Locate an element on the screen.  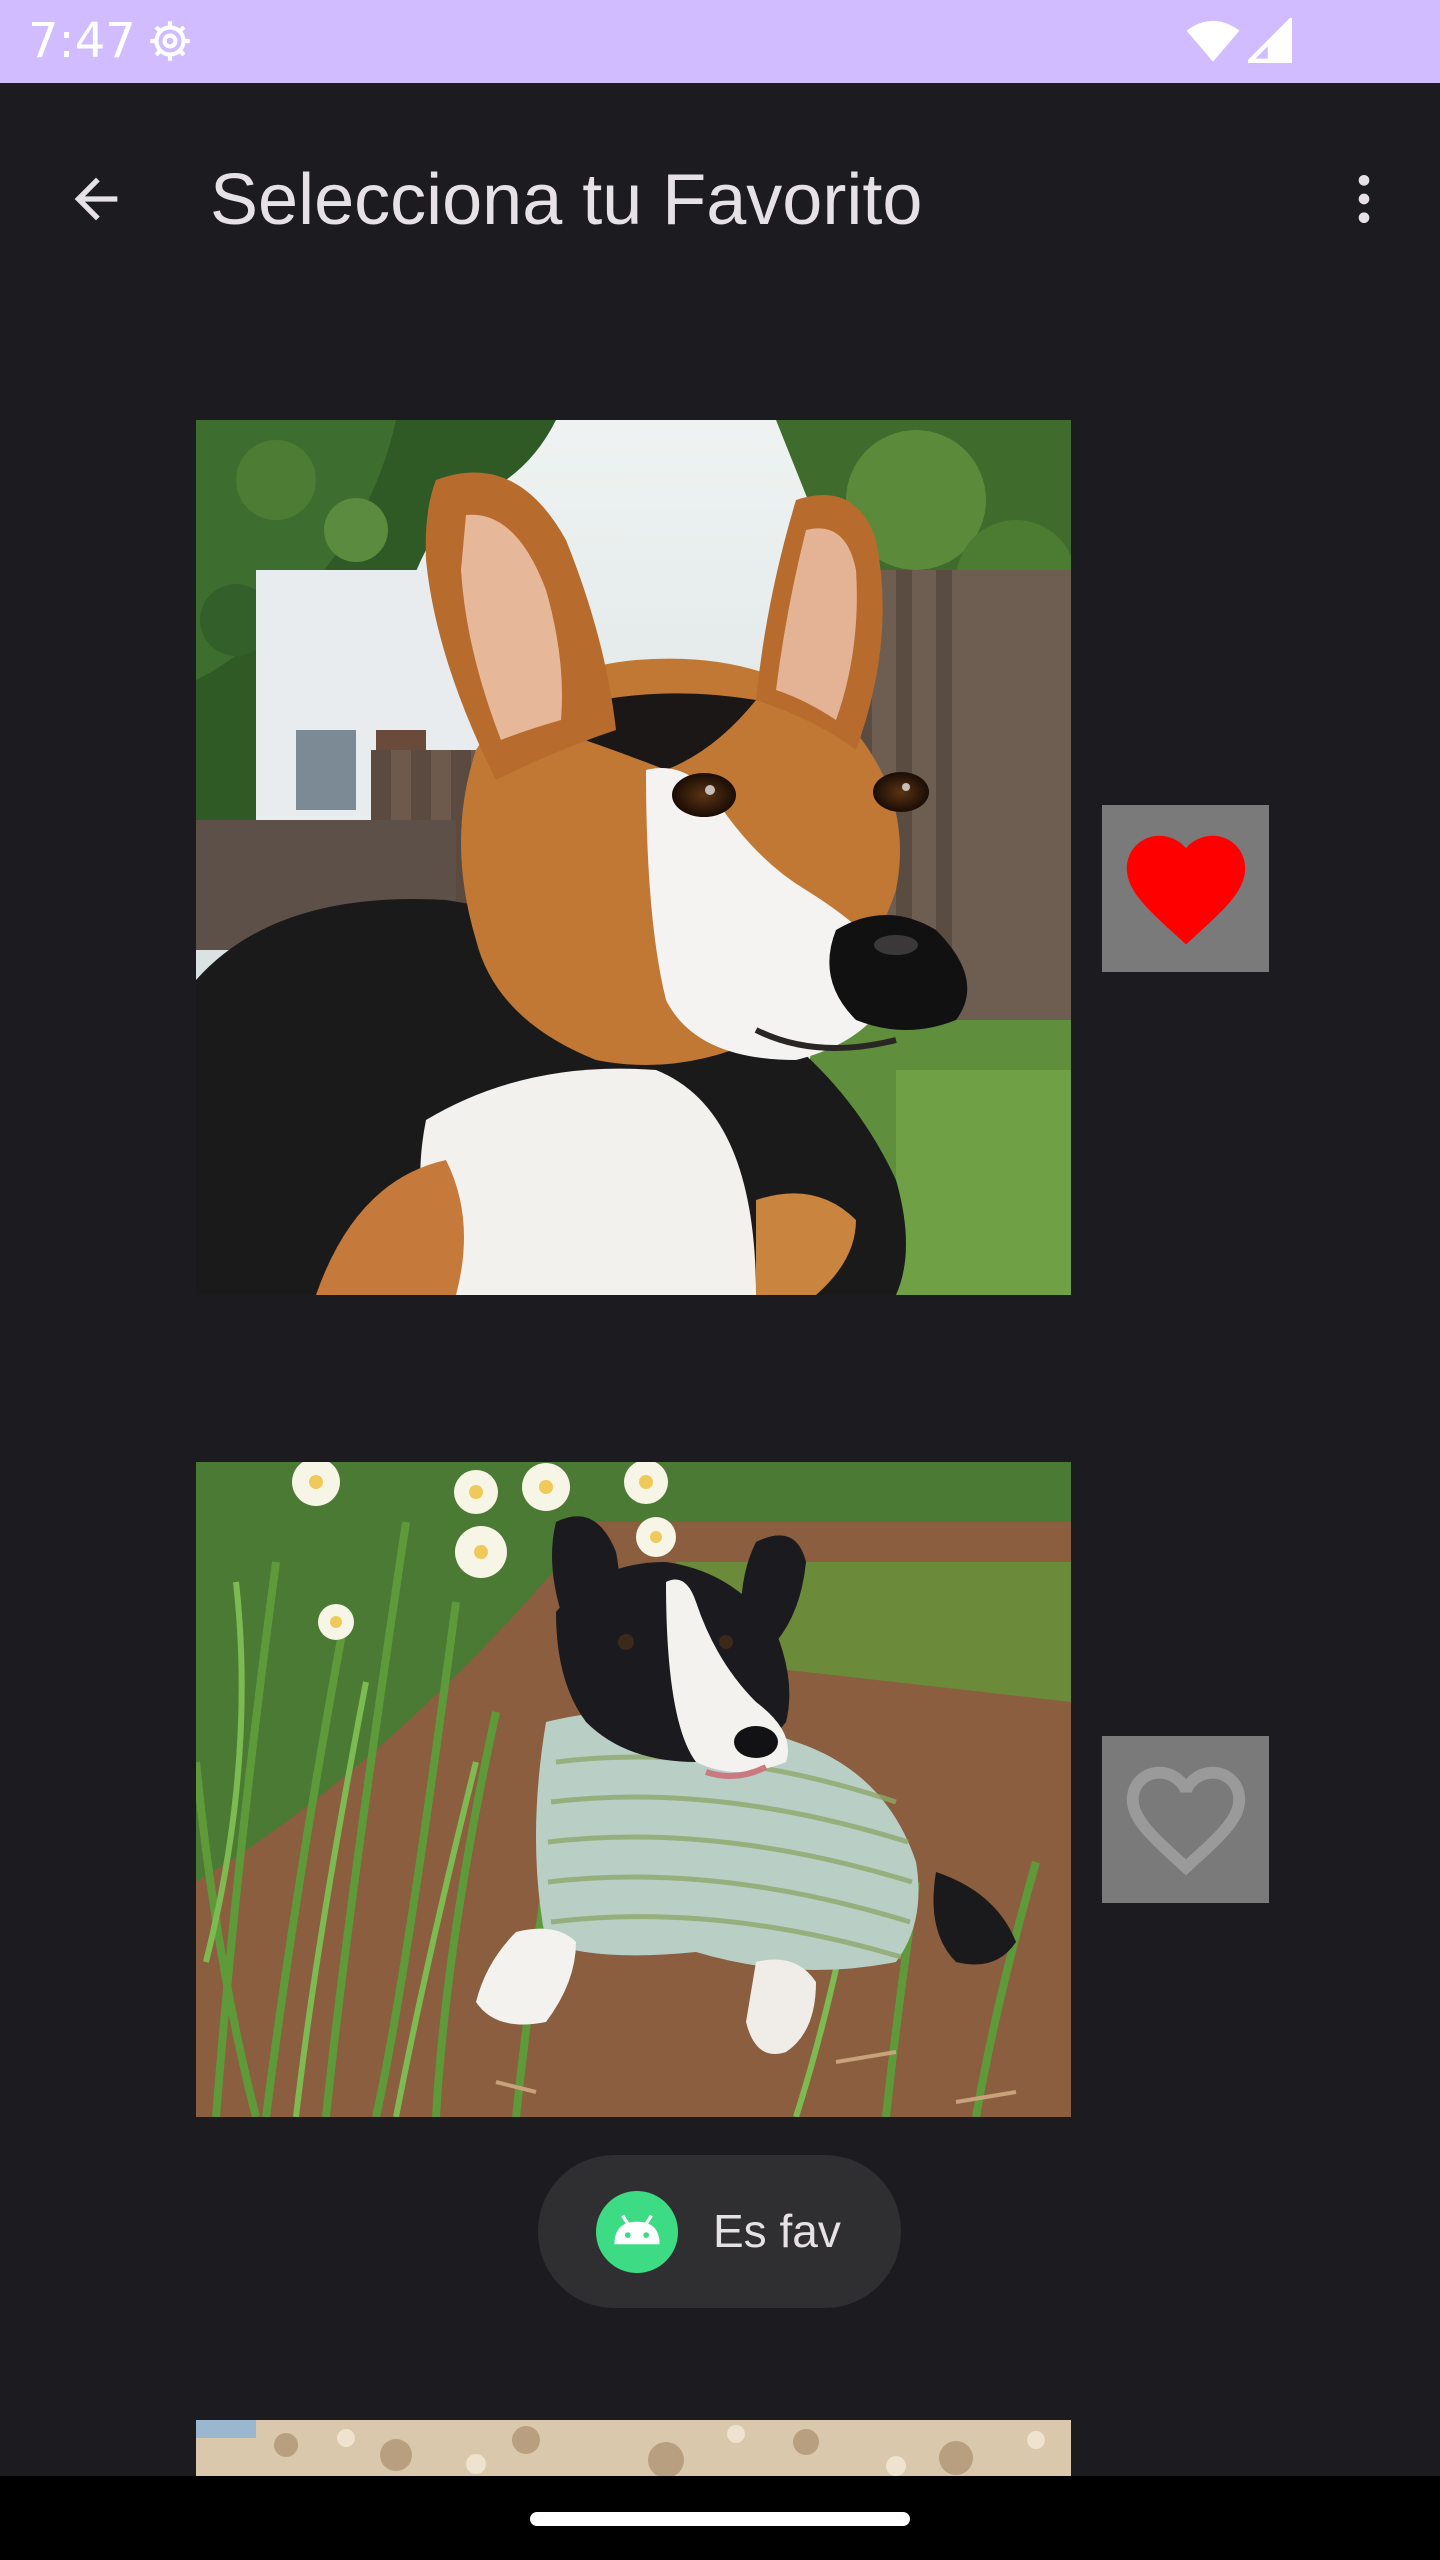
gear-icon is located at coordinates (170, 41).